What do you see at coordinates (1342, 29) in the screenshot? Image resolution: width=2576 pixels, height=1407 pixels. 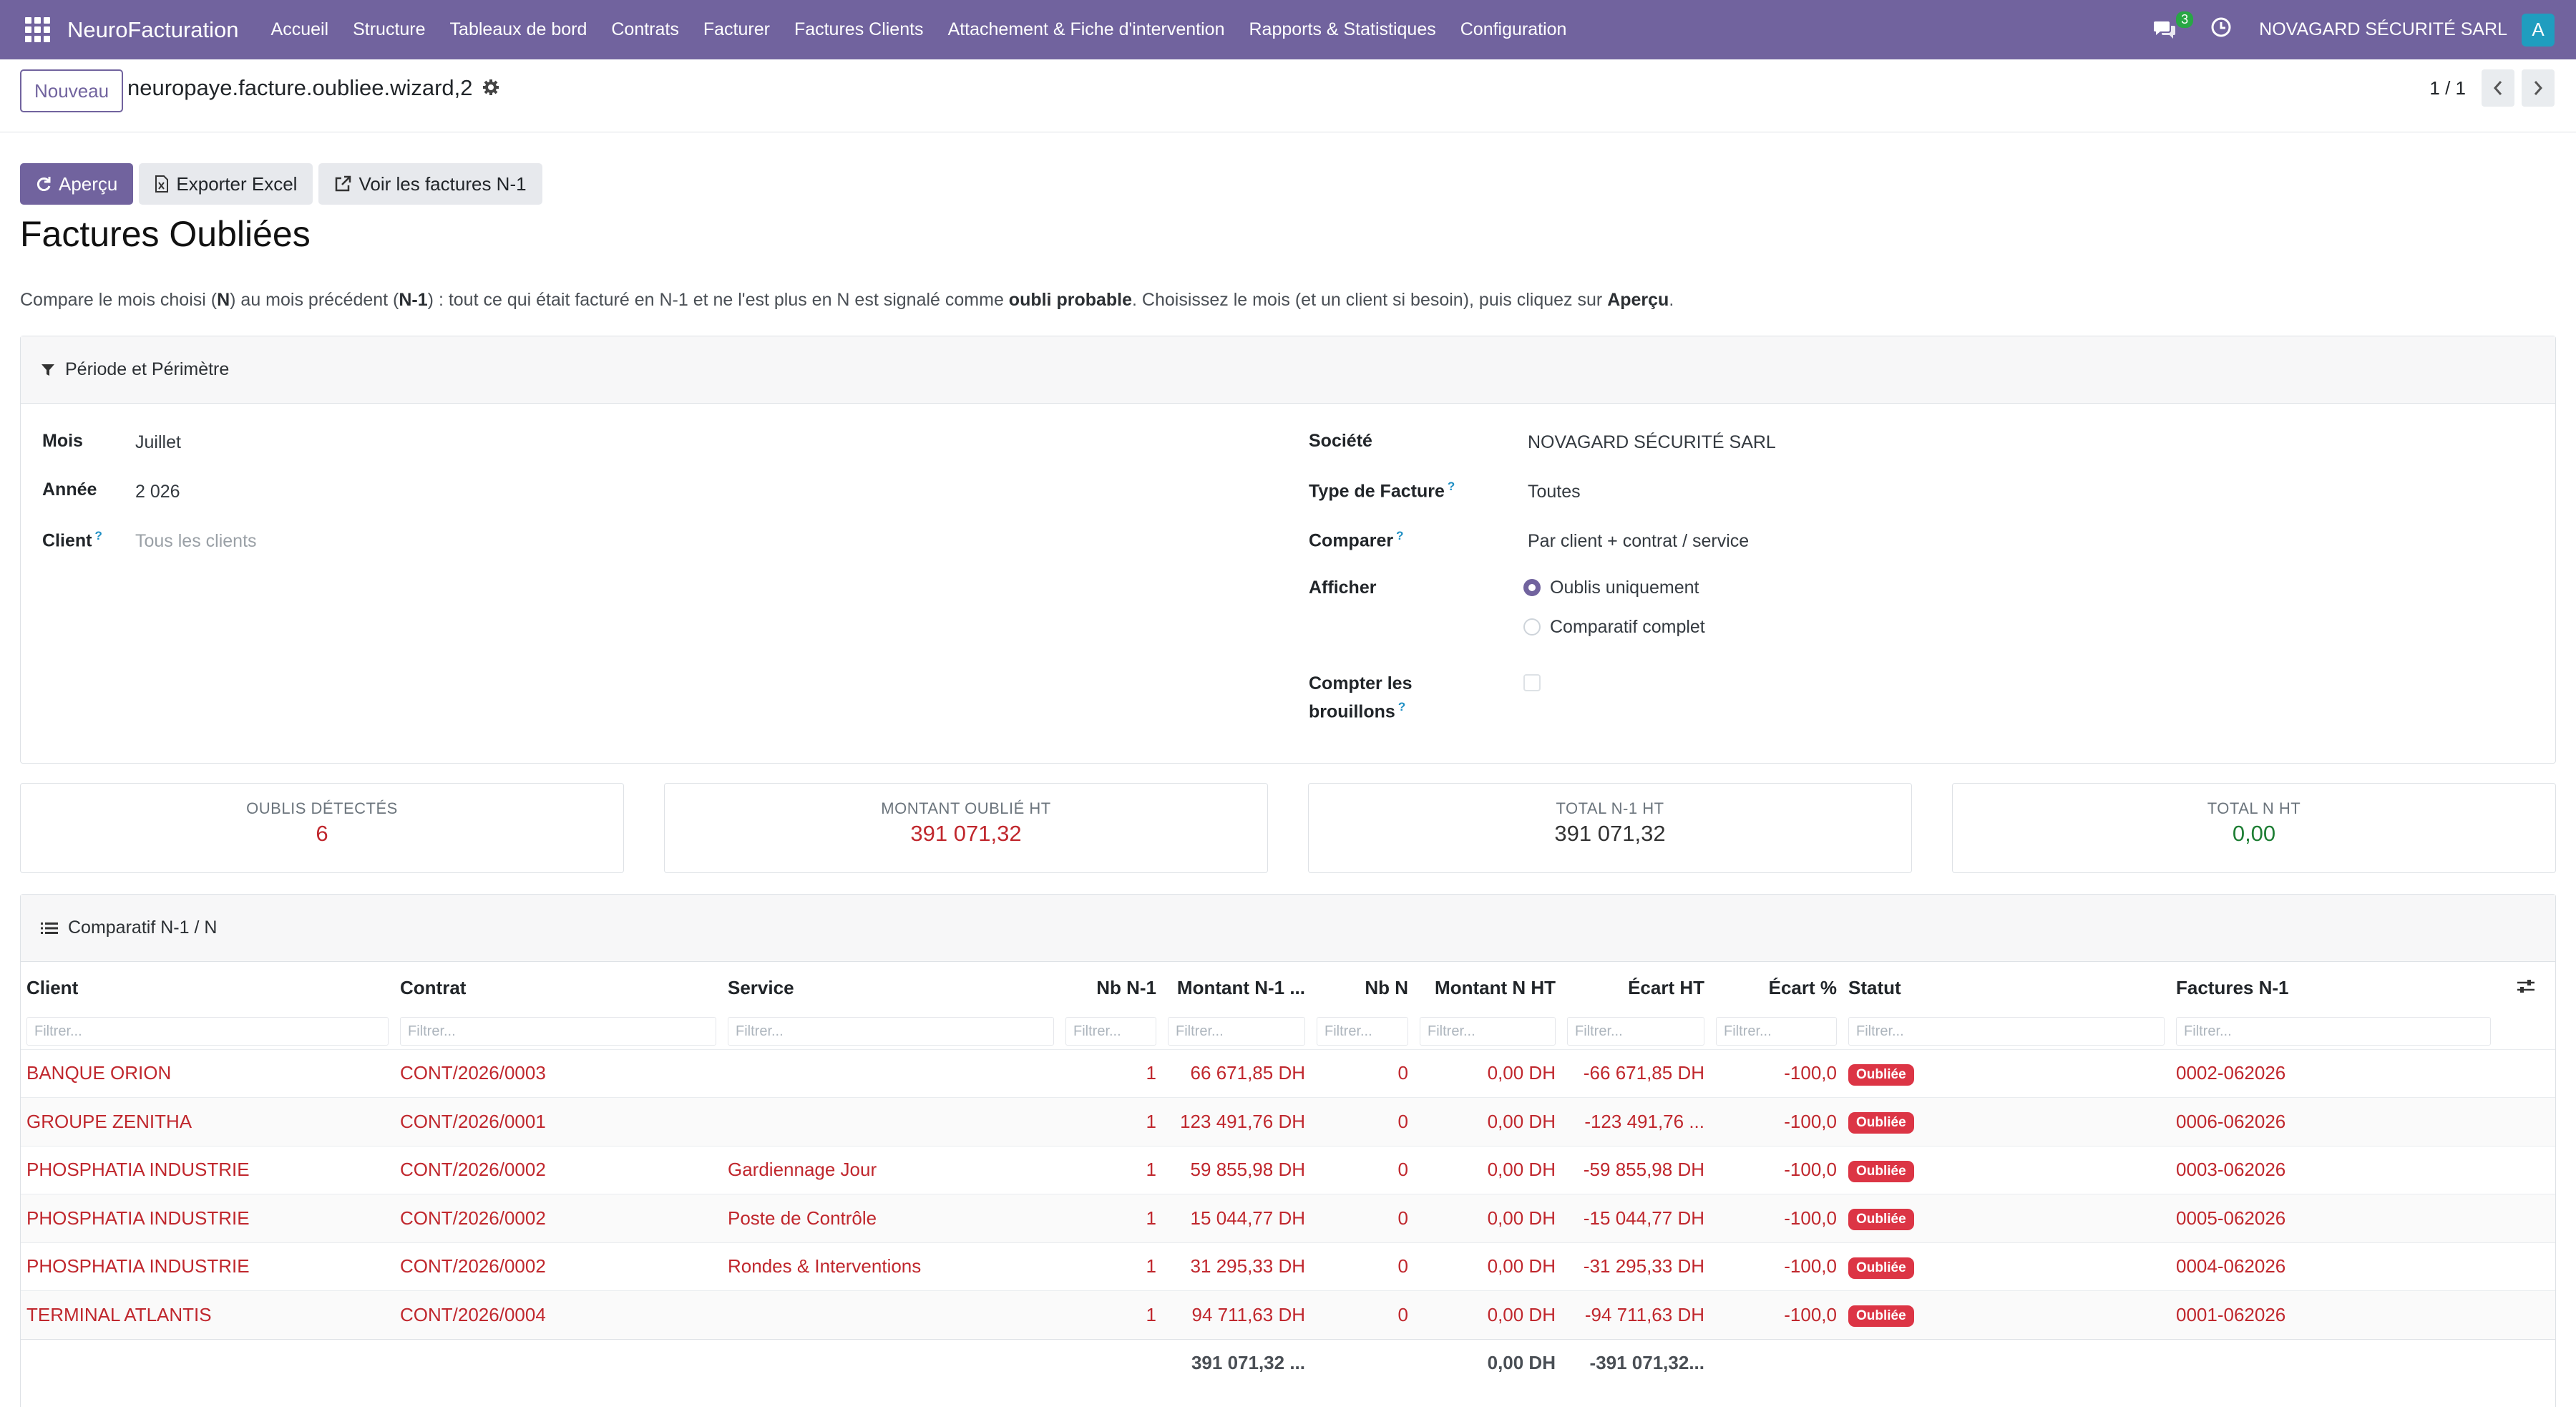 I see `menu-item-rapports: Rapports & Statistiques` at bounding box center [1342, 29].